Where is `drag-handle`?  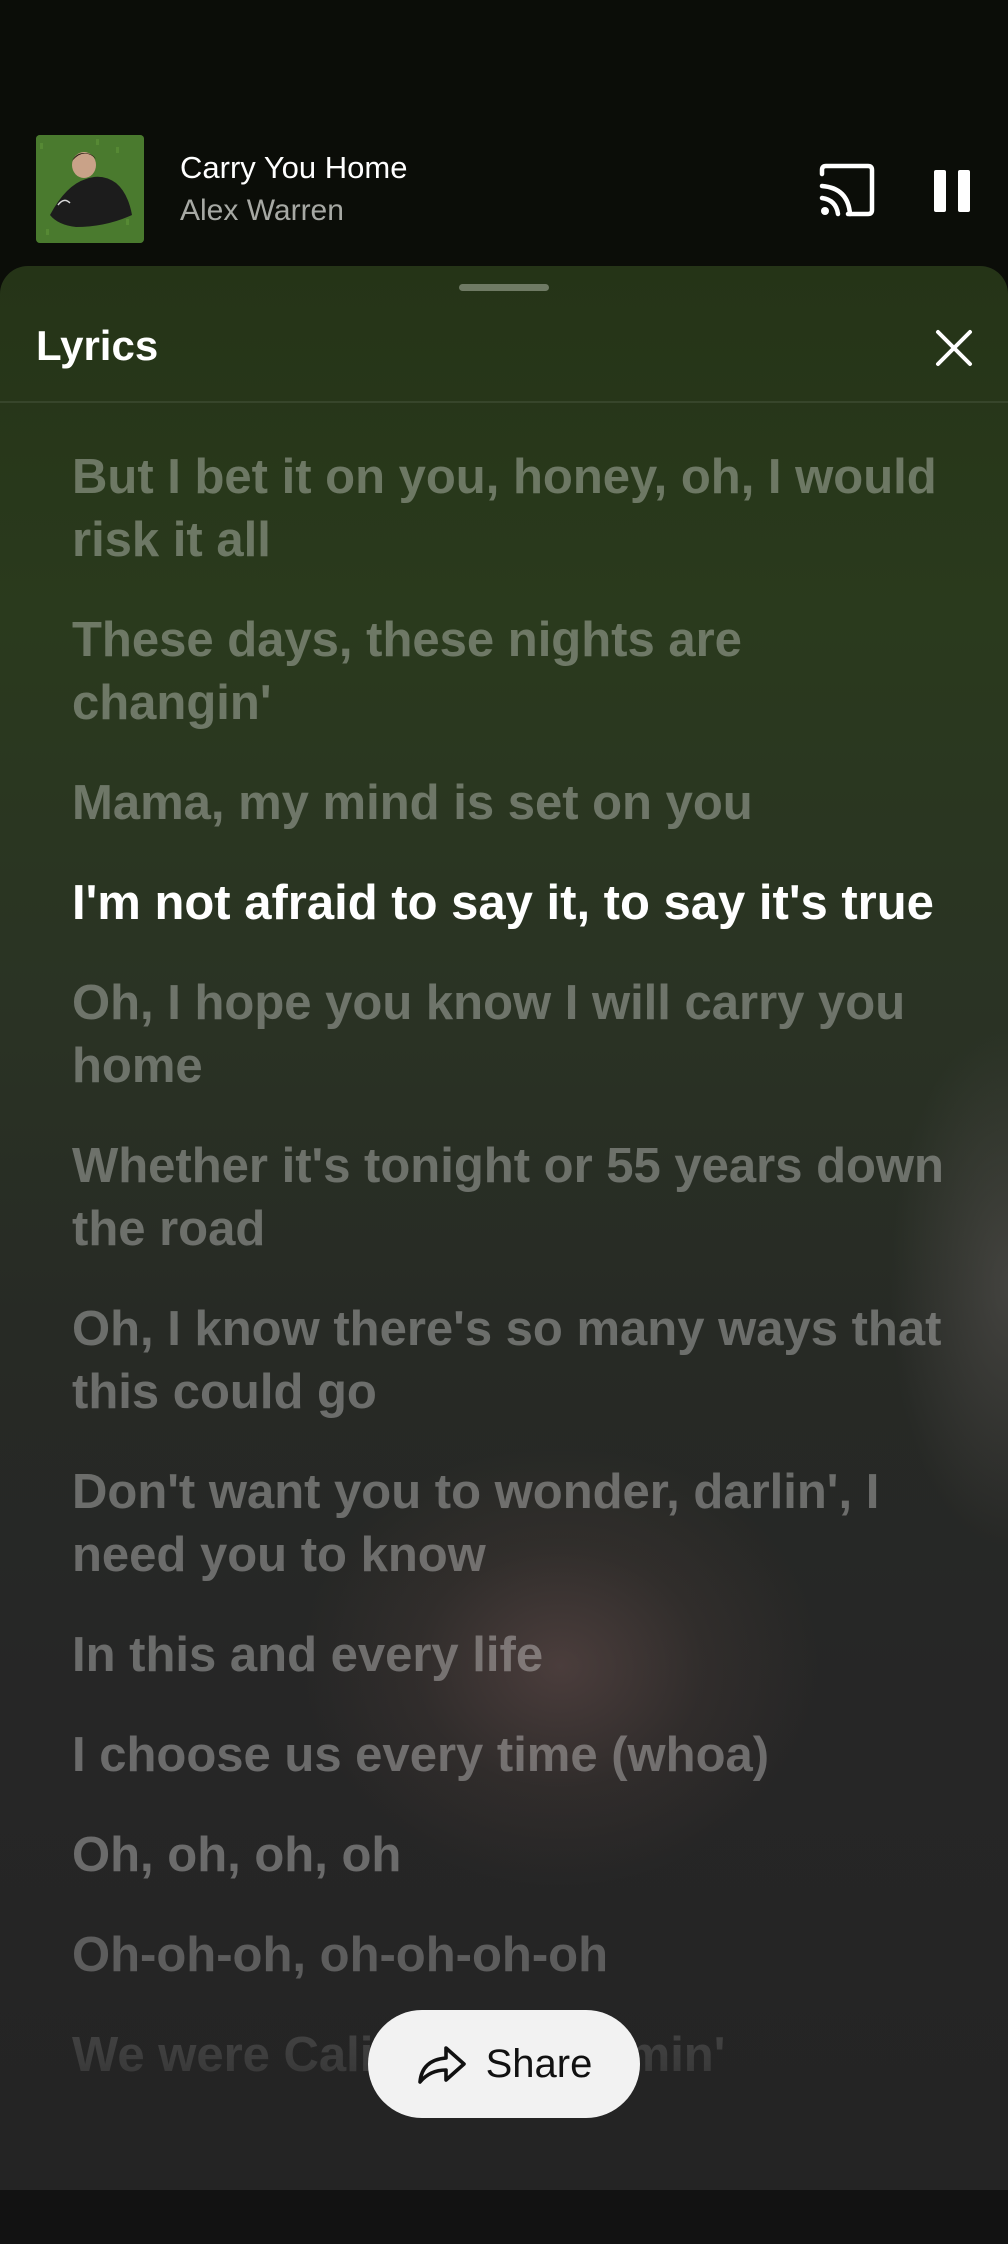 drag-handle is located at coordinates (504, 287).